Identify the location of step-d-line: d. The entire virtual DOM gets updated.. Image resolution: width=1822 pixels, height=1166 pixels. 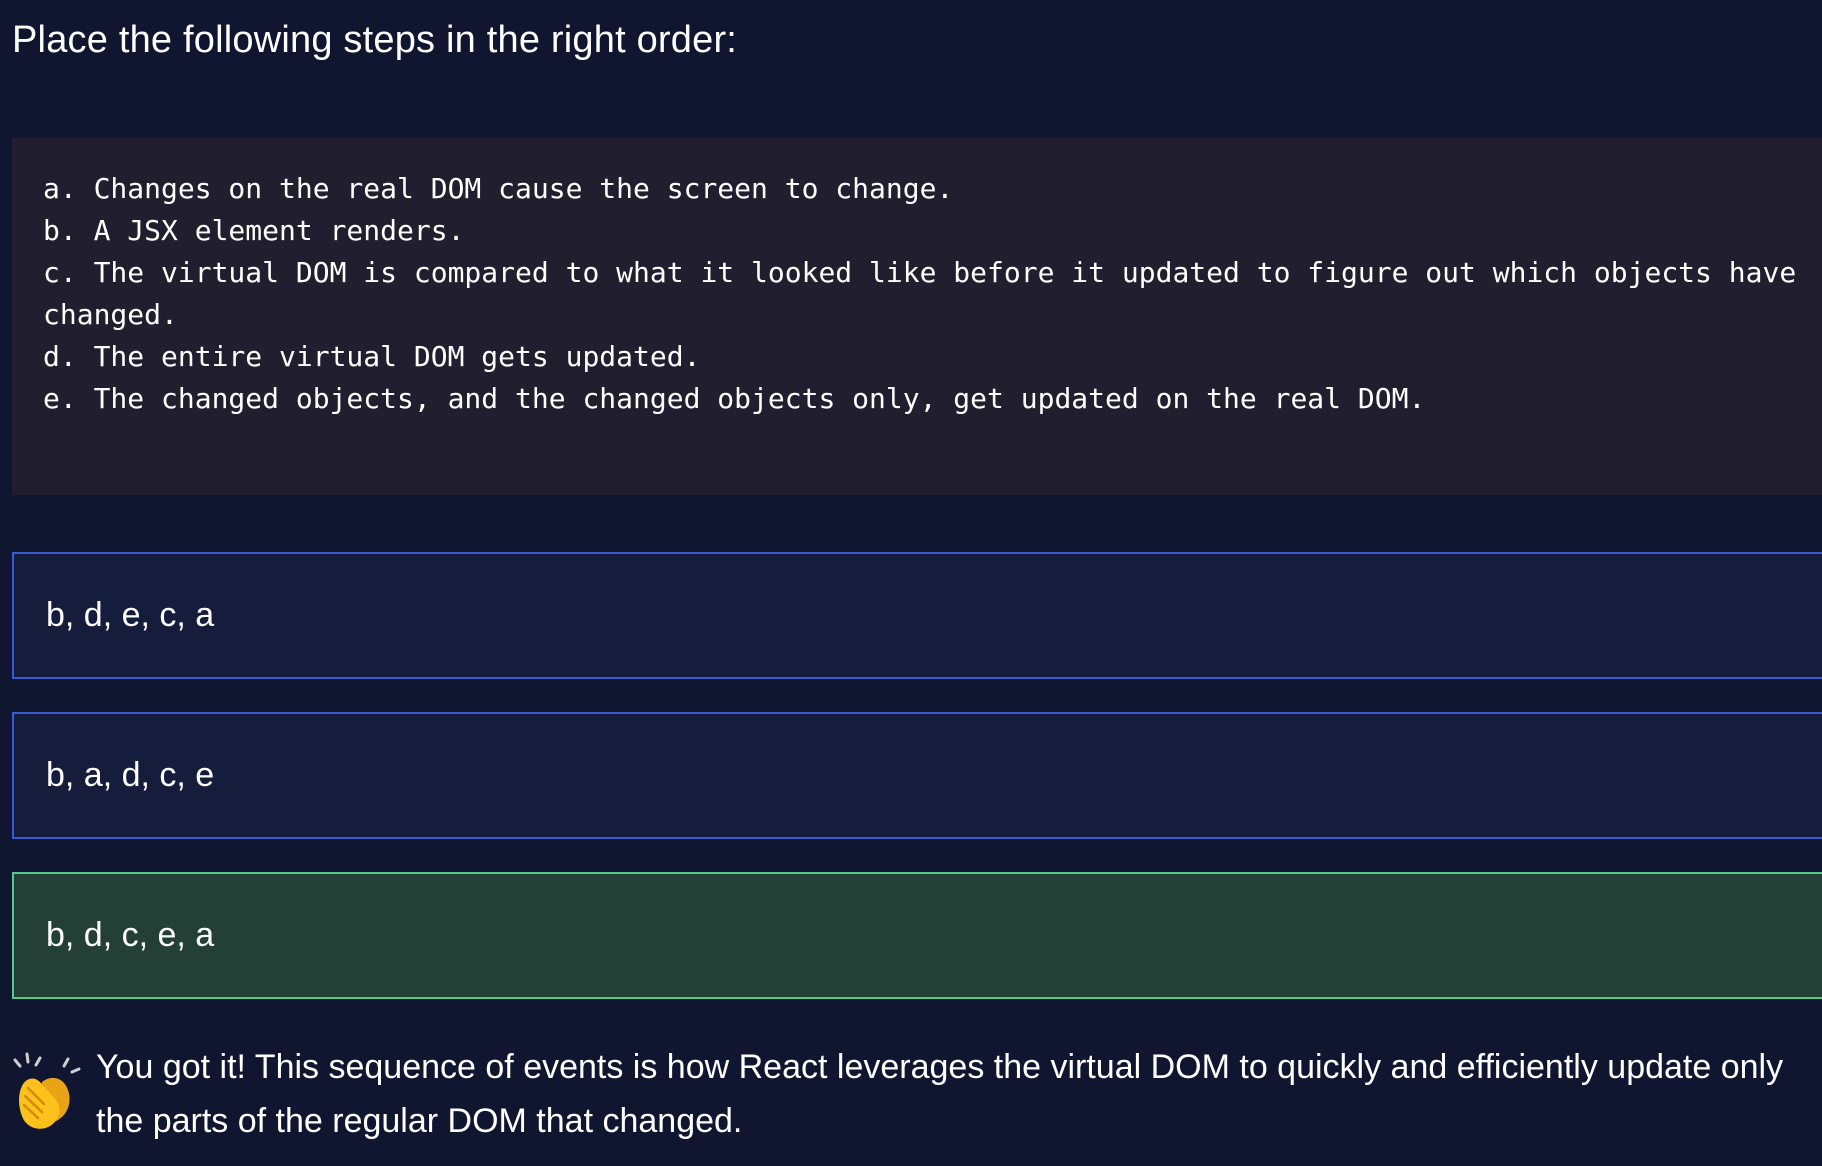
(372, 356).